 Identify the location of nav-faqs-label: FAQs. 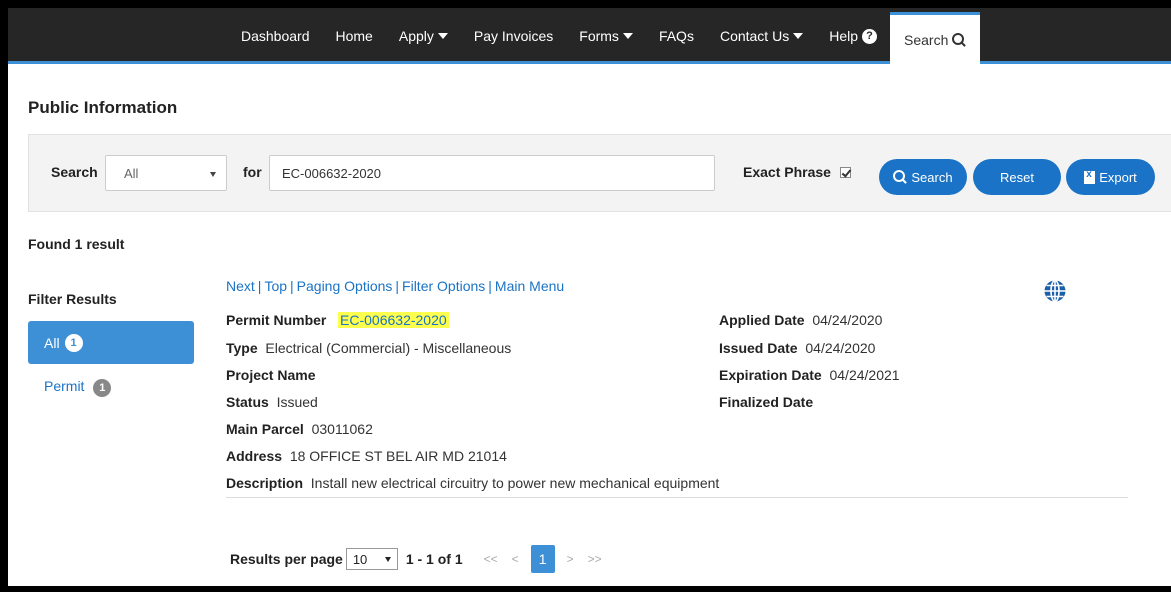
(676, 36).